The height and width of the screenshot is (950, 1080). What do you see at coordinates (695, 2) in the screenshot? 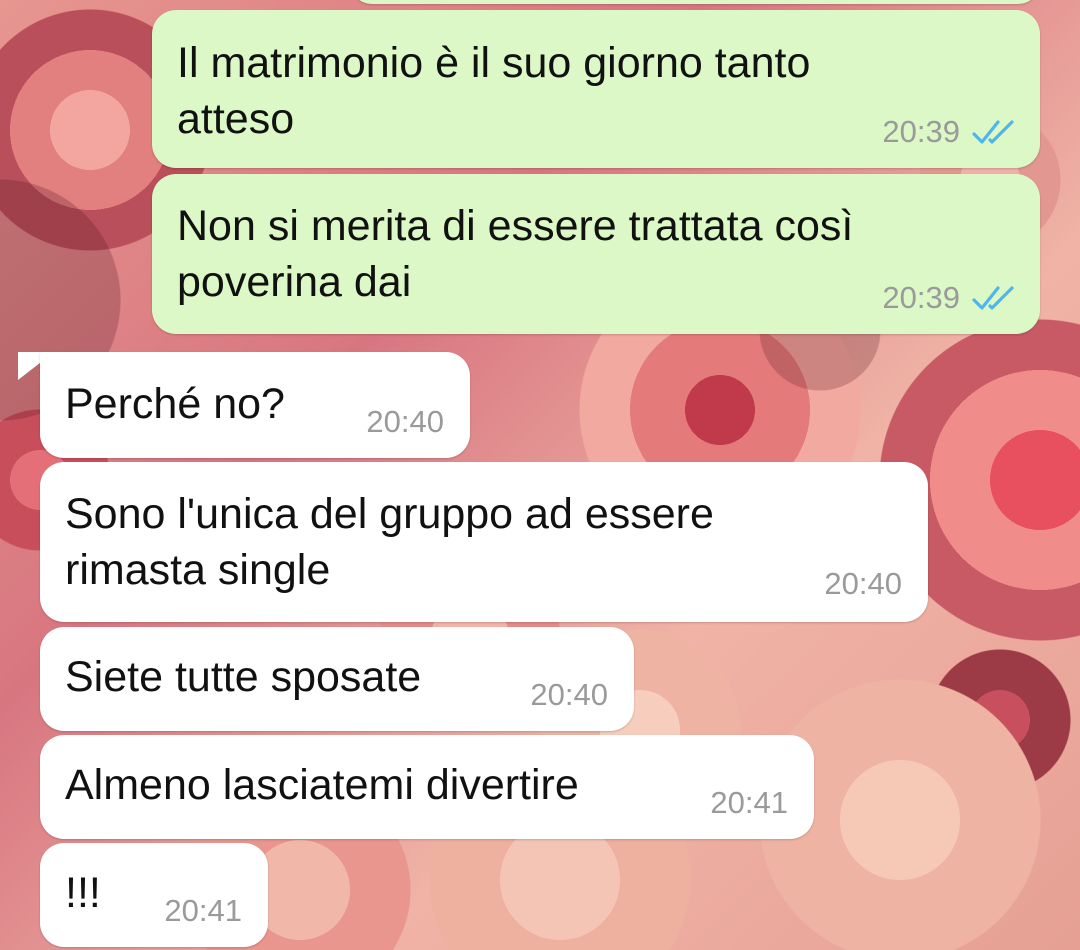
I see `previous-message-edge` at bounding box center [695, 2].